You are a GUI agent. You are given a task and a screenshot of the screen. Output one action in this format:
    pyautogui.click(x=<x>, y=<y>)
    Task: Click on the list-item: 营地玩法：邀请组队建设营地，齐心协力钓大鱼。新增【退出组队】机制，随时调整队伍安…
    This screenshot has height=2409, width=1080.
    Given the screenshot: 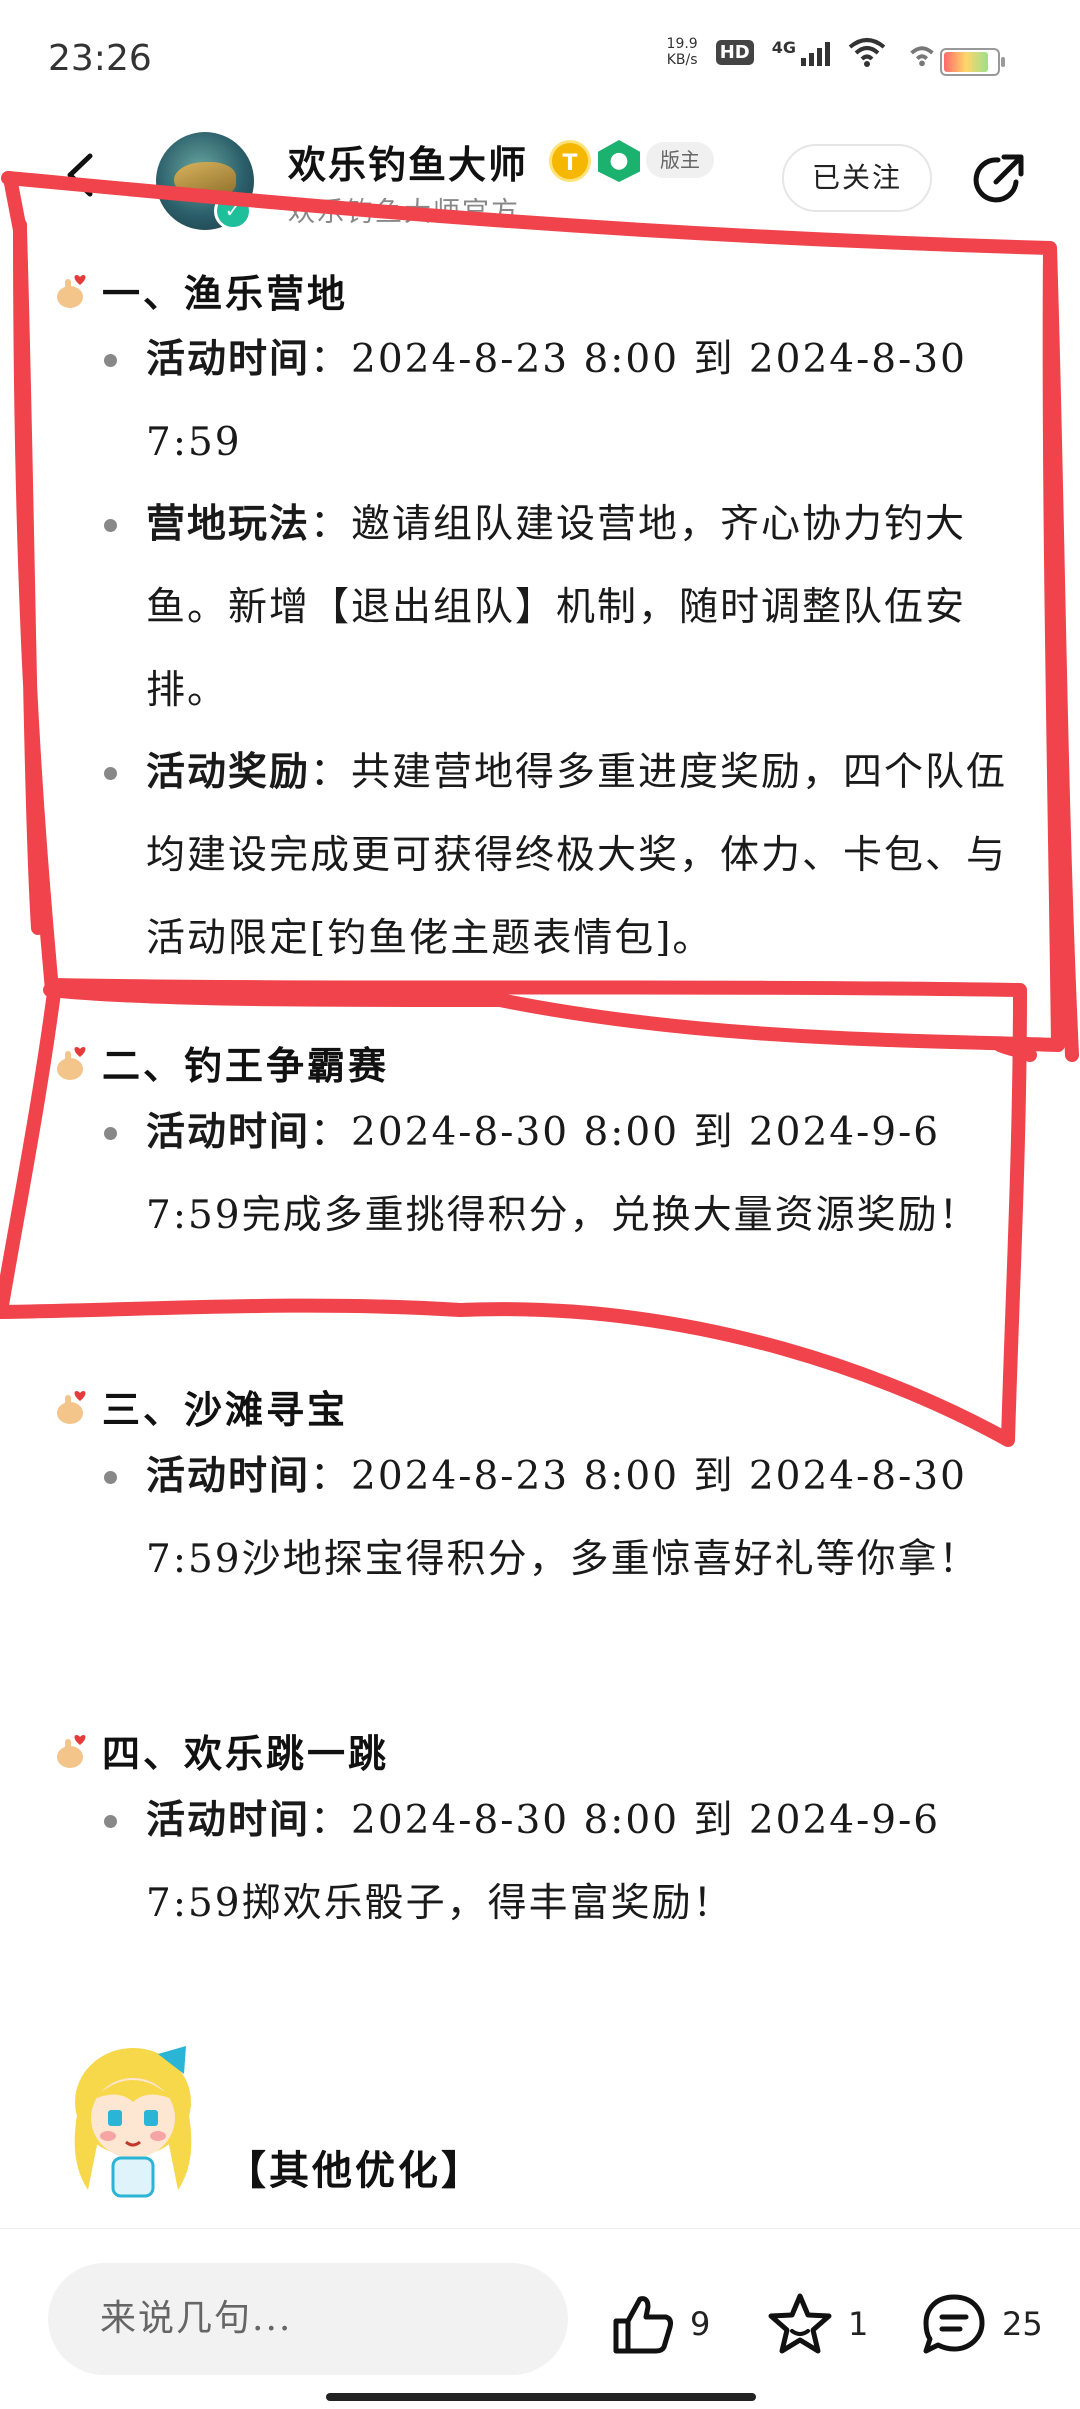 What is the action you would take?
    pyautogui.click(x=581, y=607)
    